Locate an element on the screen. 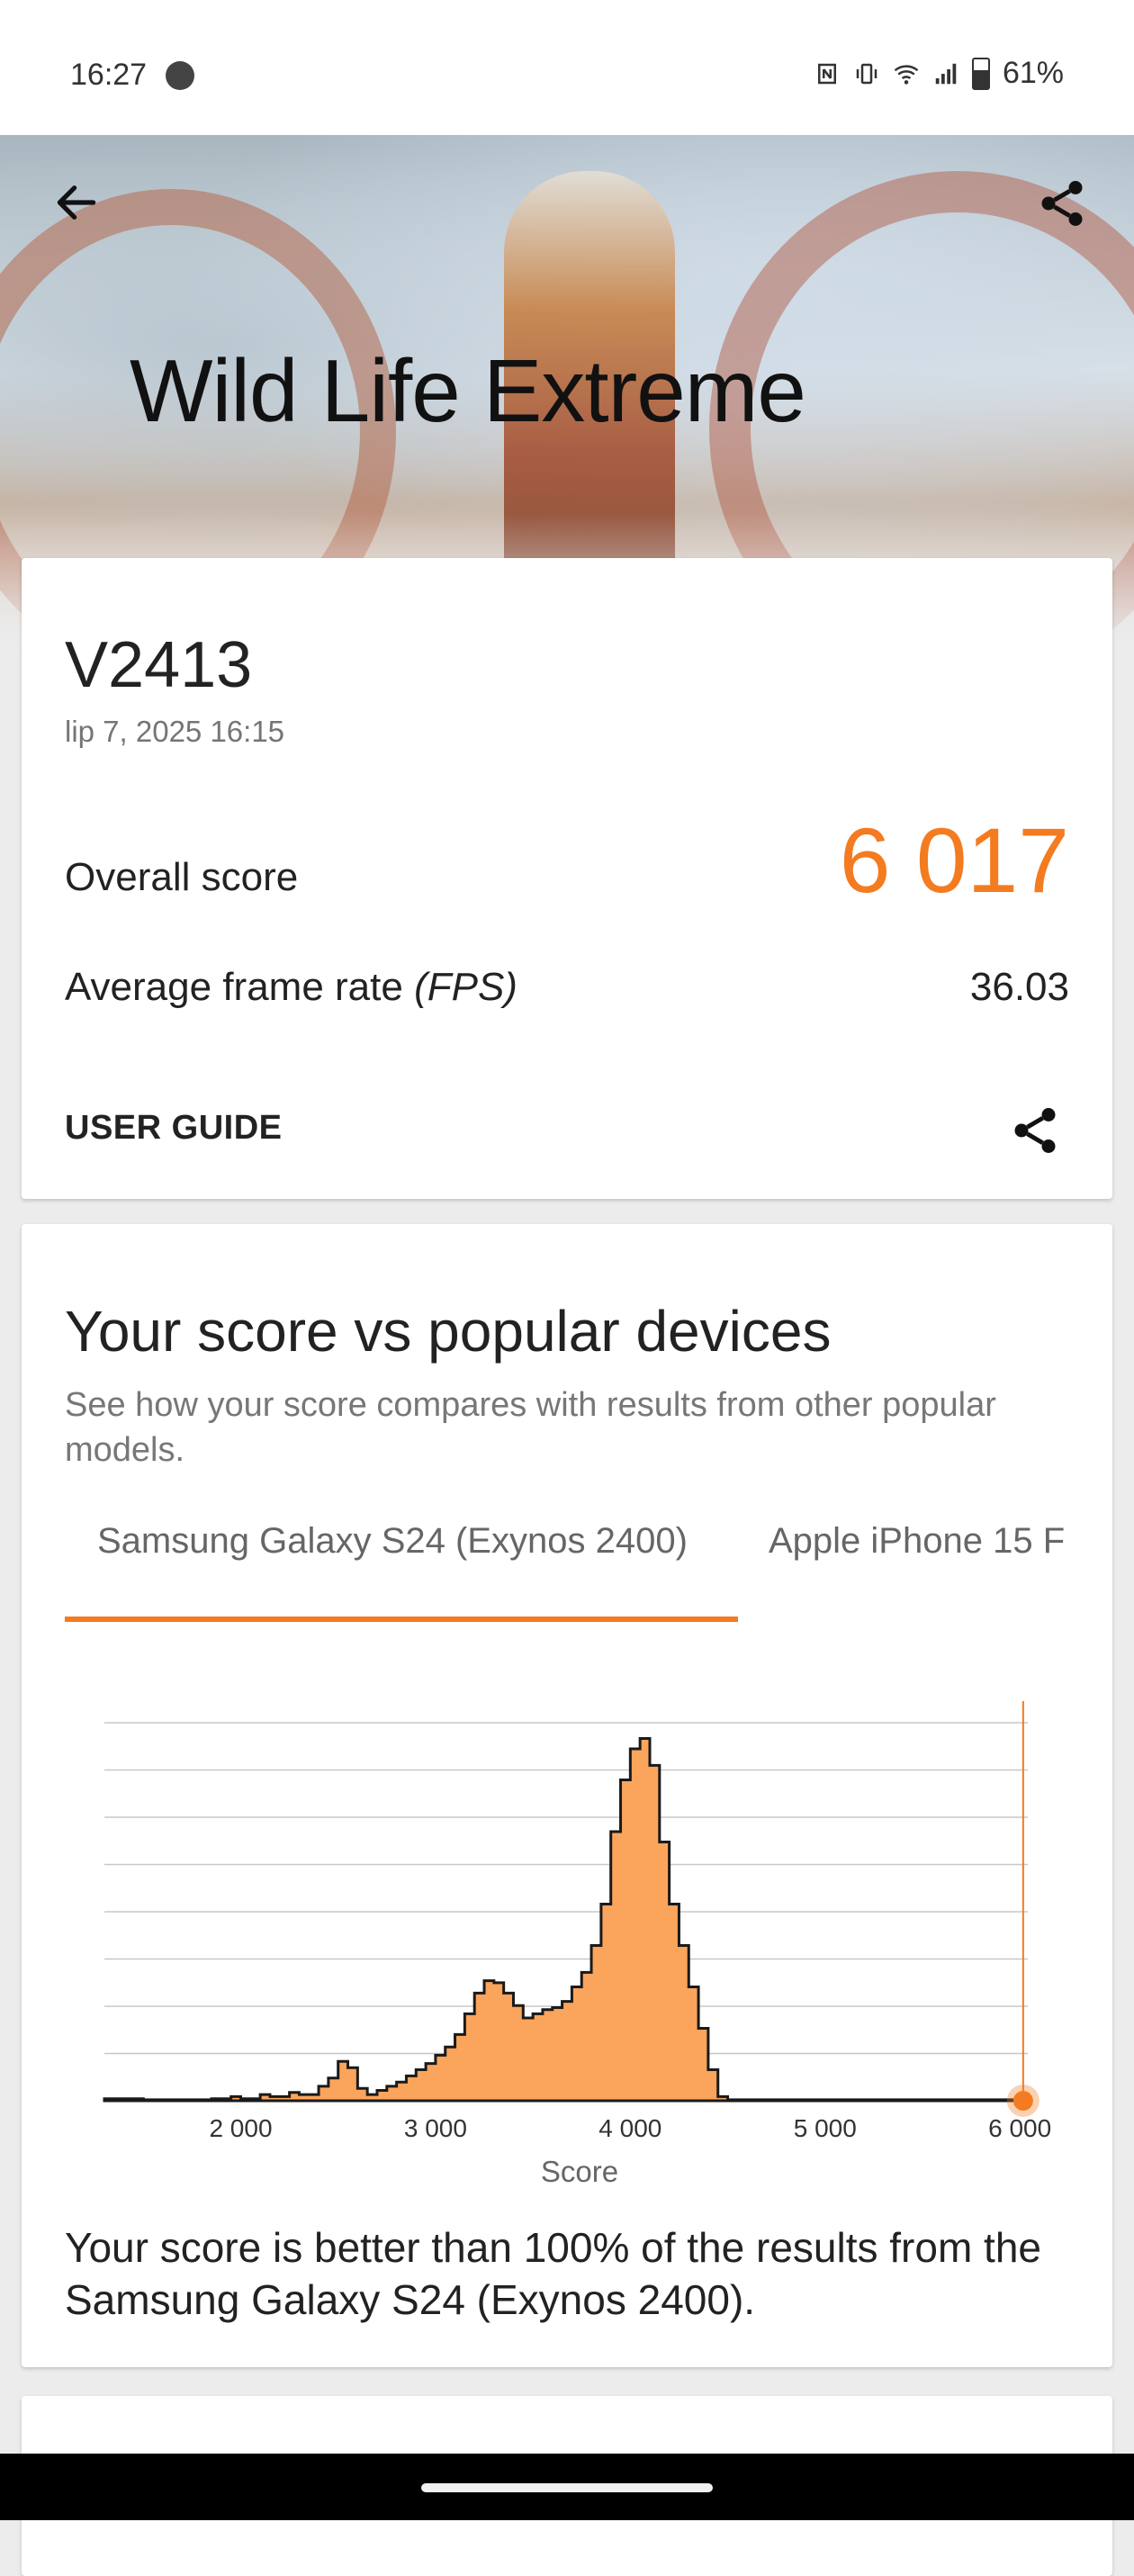  tab-samsung-galaxy-s24: Samsung Galaxy S24 (Exynos 2400) is located at coordinates (393, 1541).